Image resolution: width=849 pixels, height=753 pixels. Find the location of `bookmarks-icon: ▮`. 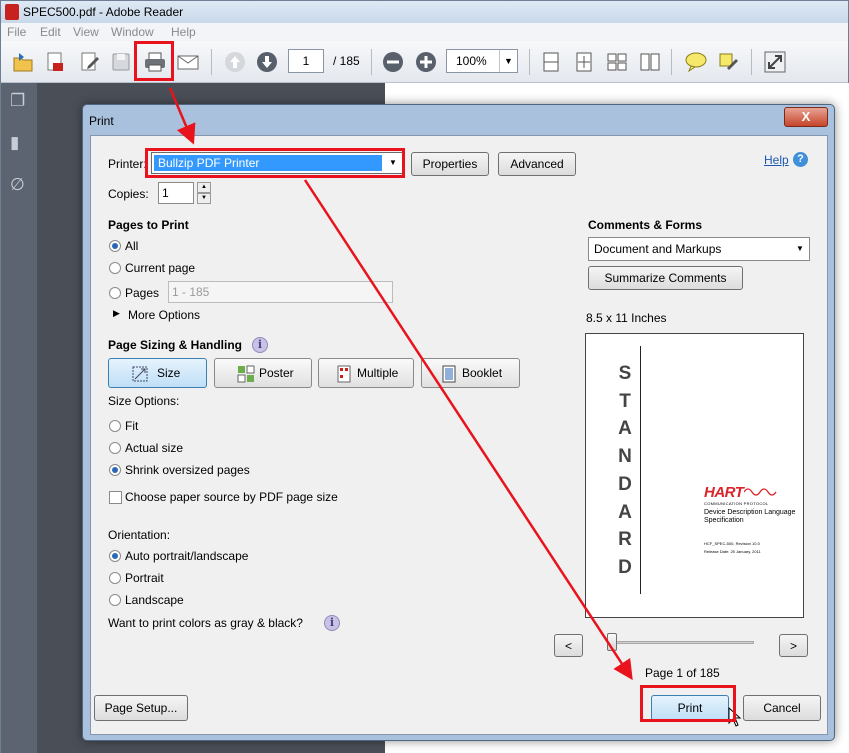

bookmarks-icon: ▮ is located at coordinates (14, 143).